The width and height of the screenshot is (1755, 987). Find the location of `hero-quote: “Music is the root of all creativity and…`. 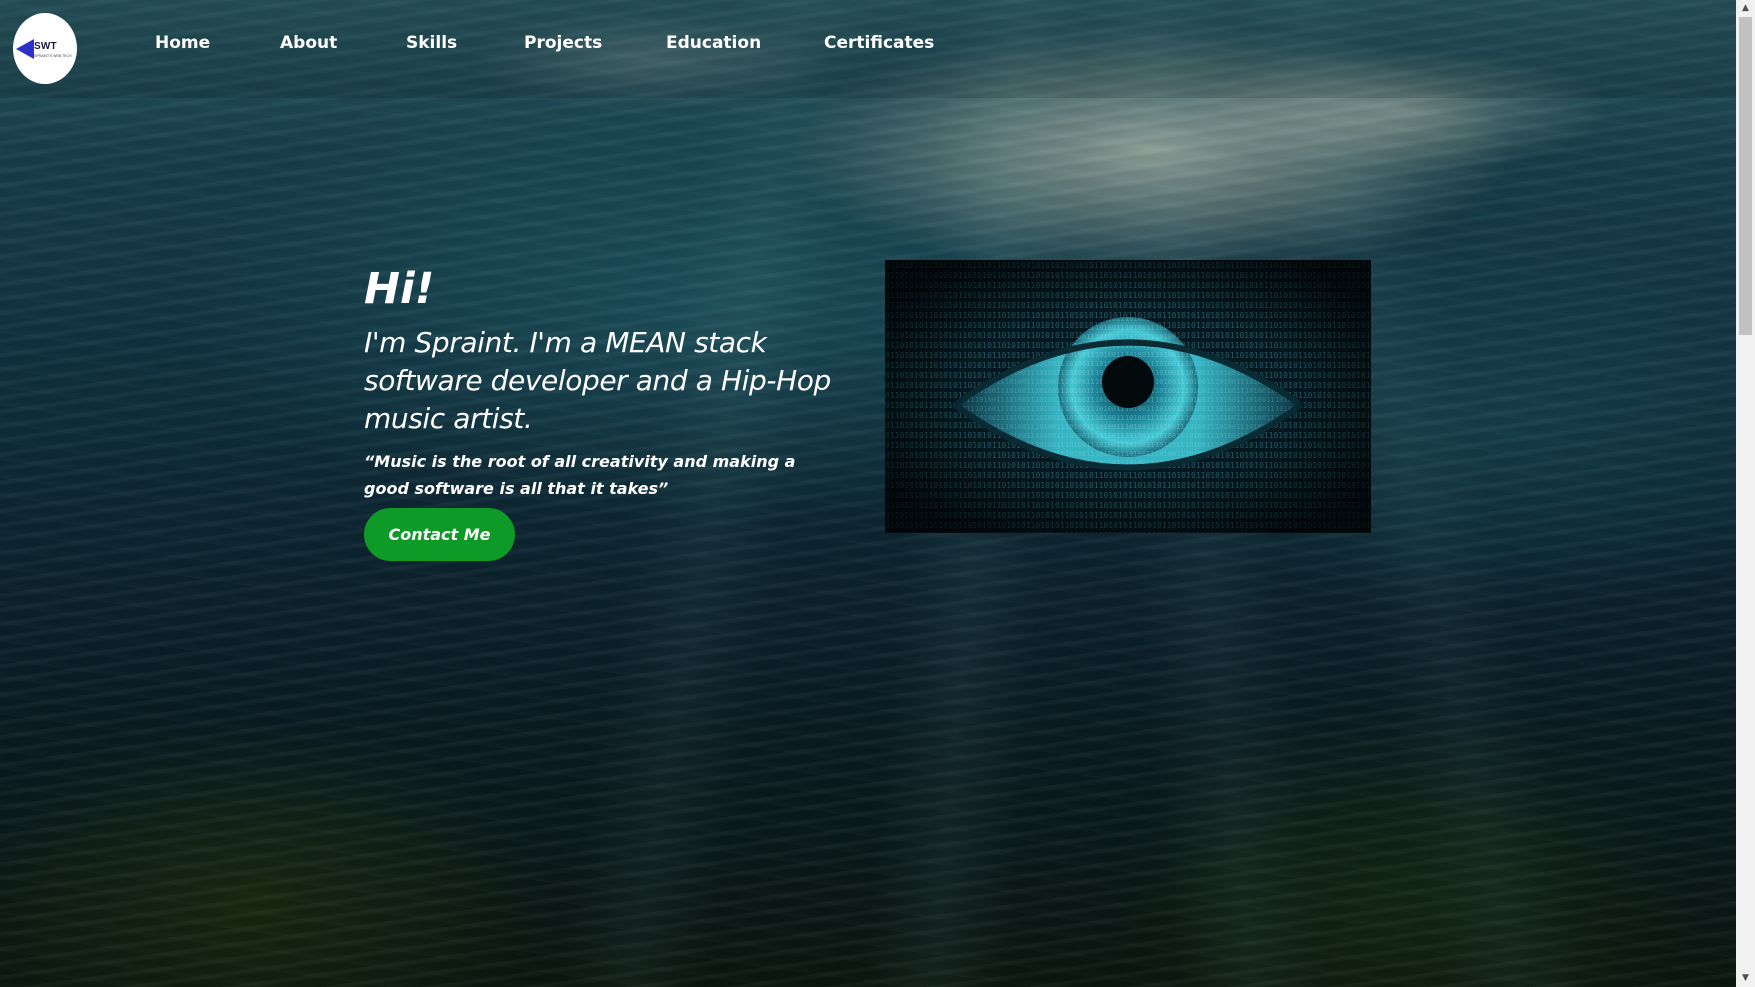

hero-quote: “Music is the root of all creativity and… is located at coordinates (580, 475).